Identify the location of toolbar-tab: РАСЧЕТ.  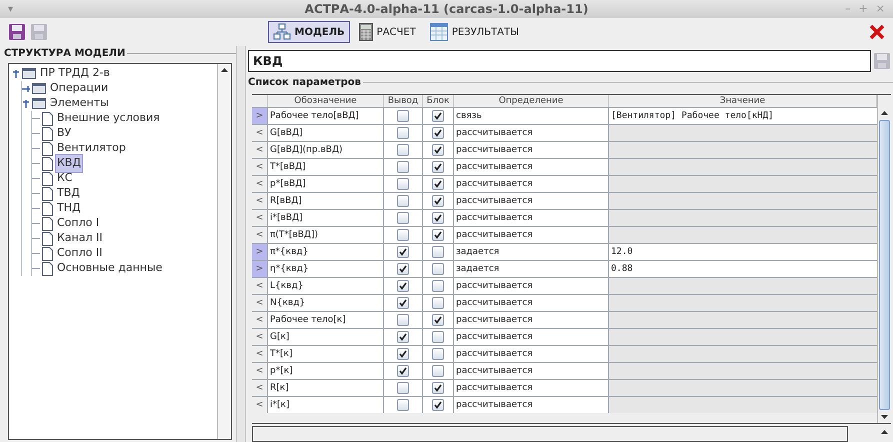
(387, 32).